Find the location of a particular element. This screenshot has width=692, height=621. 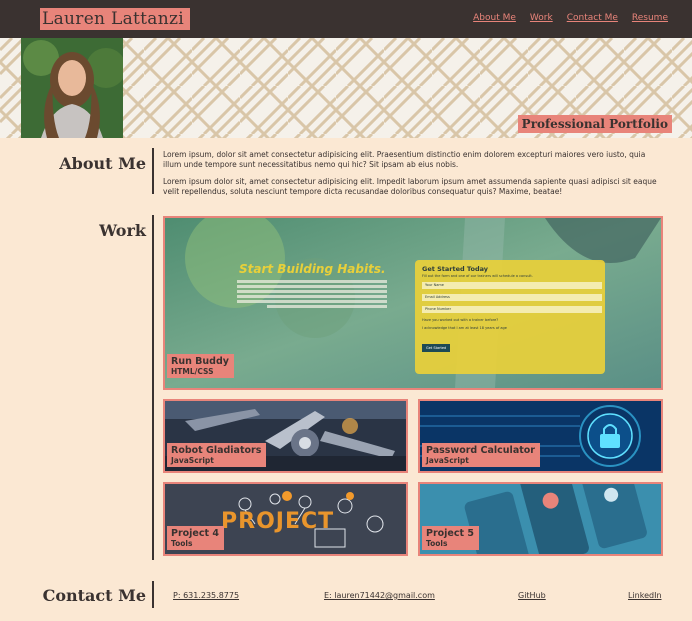

nav-contact-me: Contact Me is located at coordinates (592, 18).